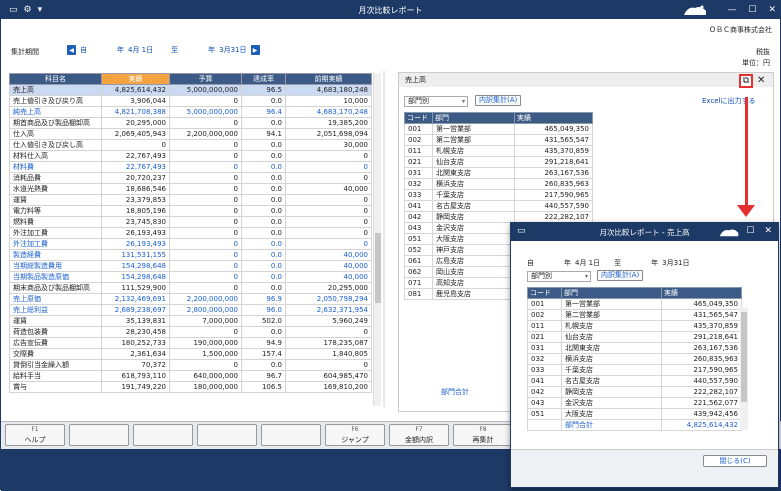  Describe the element at coordinates (190, 178) in the screenshot. I see `table-row: 消耗品費 20,720,237 0 0.0 0` at that location.